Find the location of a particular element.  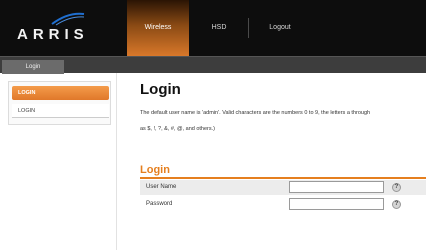

password-input is located at coordinates (336, 204).